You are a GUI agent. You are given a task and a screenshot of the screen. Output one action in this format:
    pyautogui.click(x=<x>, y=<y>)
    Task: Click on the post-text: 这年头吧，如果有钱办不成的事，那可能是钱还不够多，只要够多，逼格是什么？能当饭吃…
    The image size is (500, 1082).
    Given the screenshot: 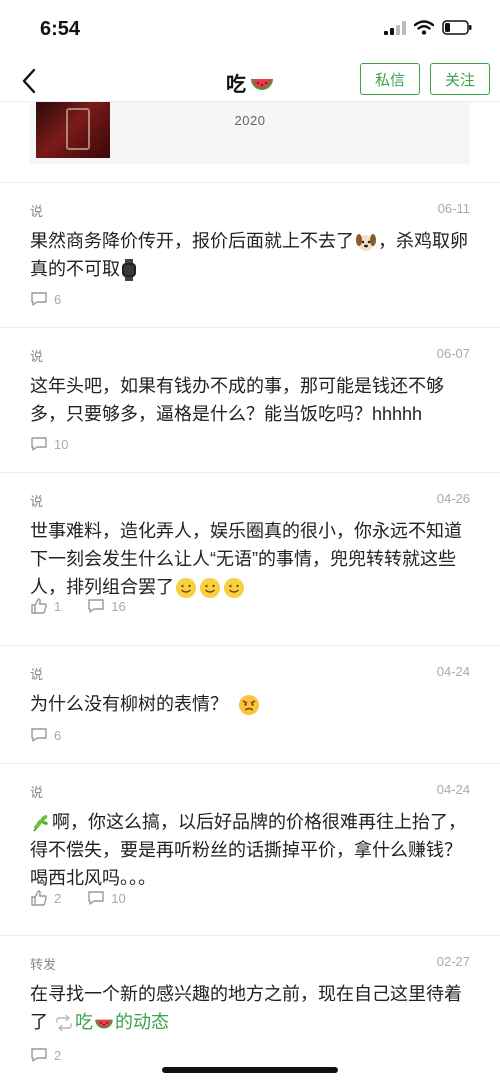 What is the action you would take?
    pyautogui.click(x=237, y=400)
    